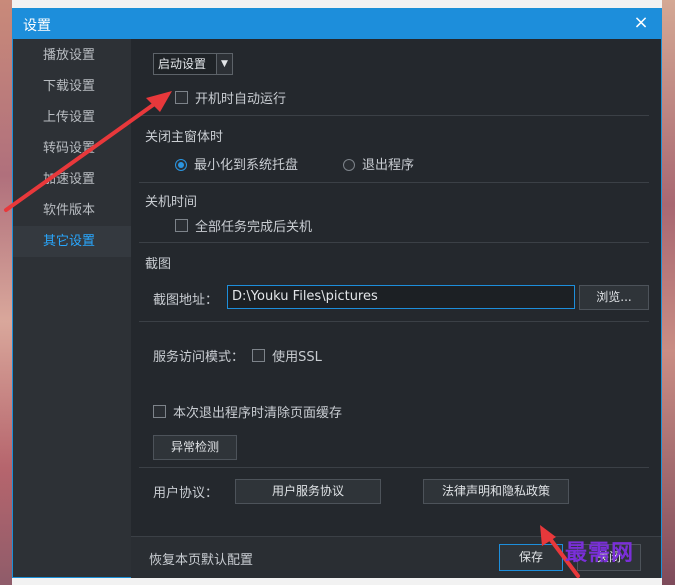  I want to click on arrow-to-autorun-icon, so click(88, 151).